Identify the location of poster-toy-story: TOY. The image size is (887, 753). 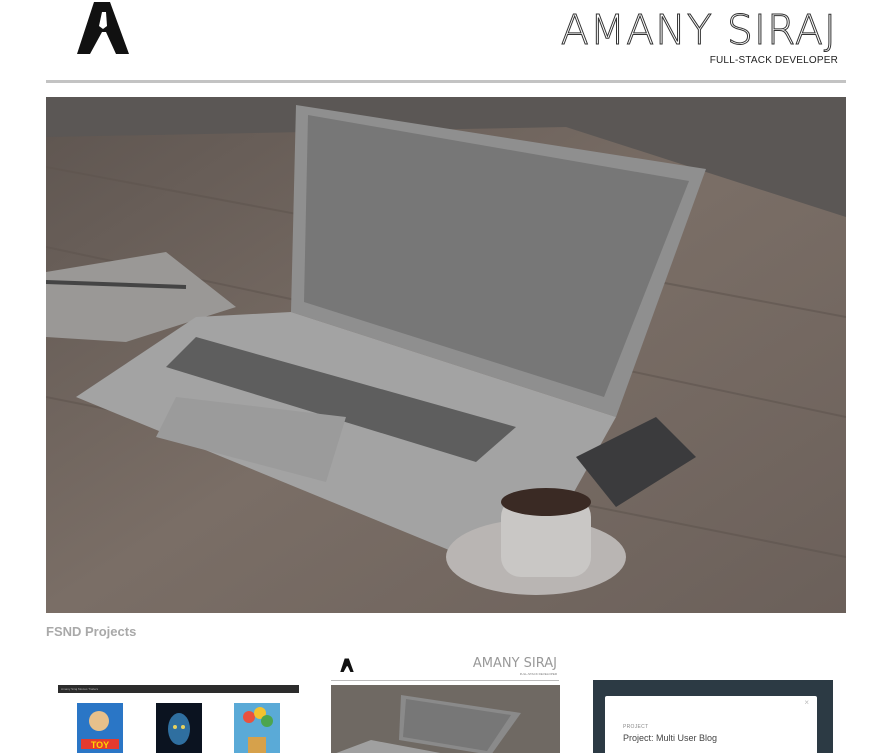
(100, 728).